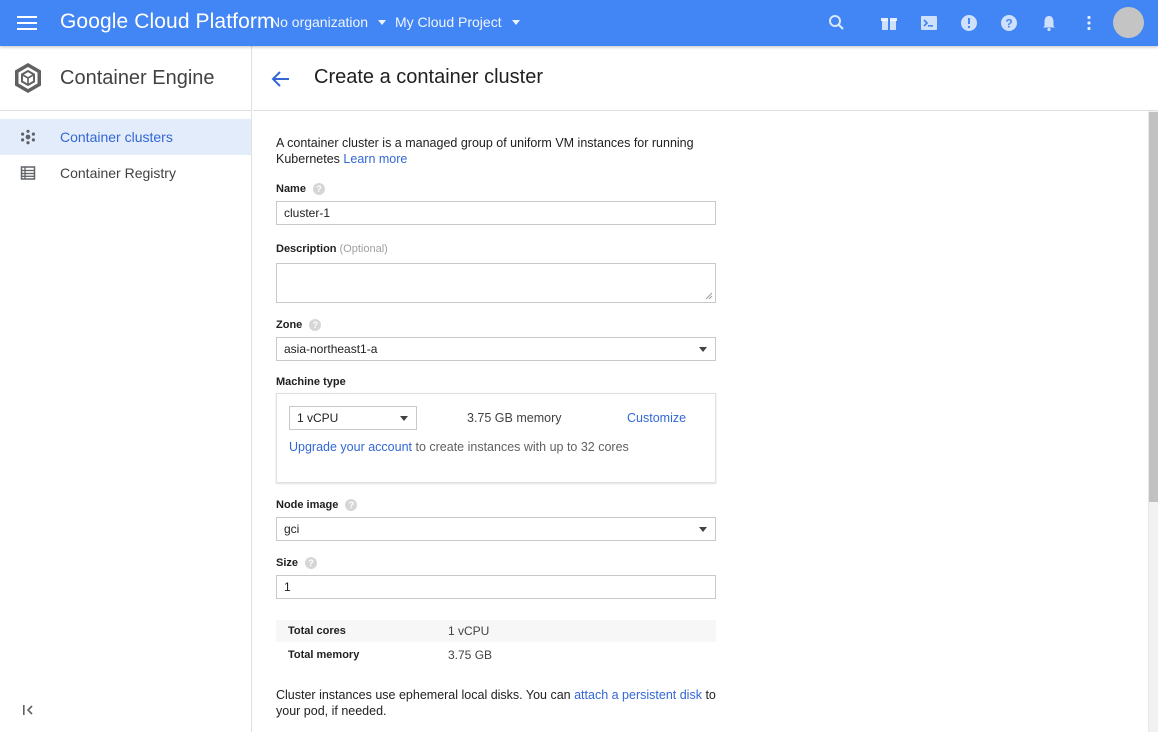 The width and height of the screenshot is (1158, 732). What do you see at coordinates (929, 23) in the screenshot?
I see `cloud-shell-icon` at bounding box center [929, 23].